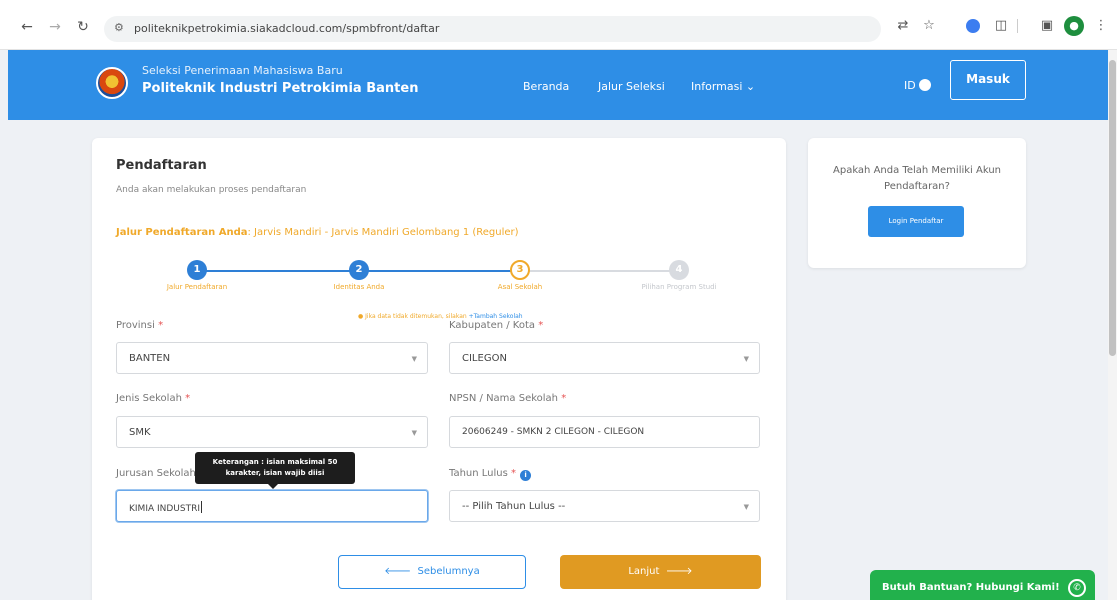 The width and height of the screenshot is (1117, 600). I want to click on language-label: ID, so click(910, 85).